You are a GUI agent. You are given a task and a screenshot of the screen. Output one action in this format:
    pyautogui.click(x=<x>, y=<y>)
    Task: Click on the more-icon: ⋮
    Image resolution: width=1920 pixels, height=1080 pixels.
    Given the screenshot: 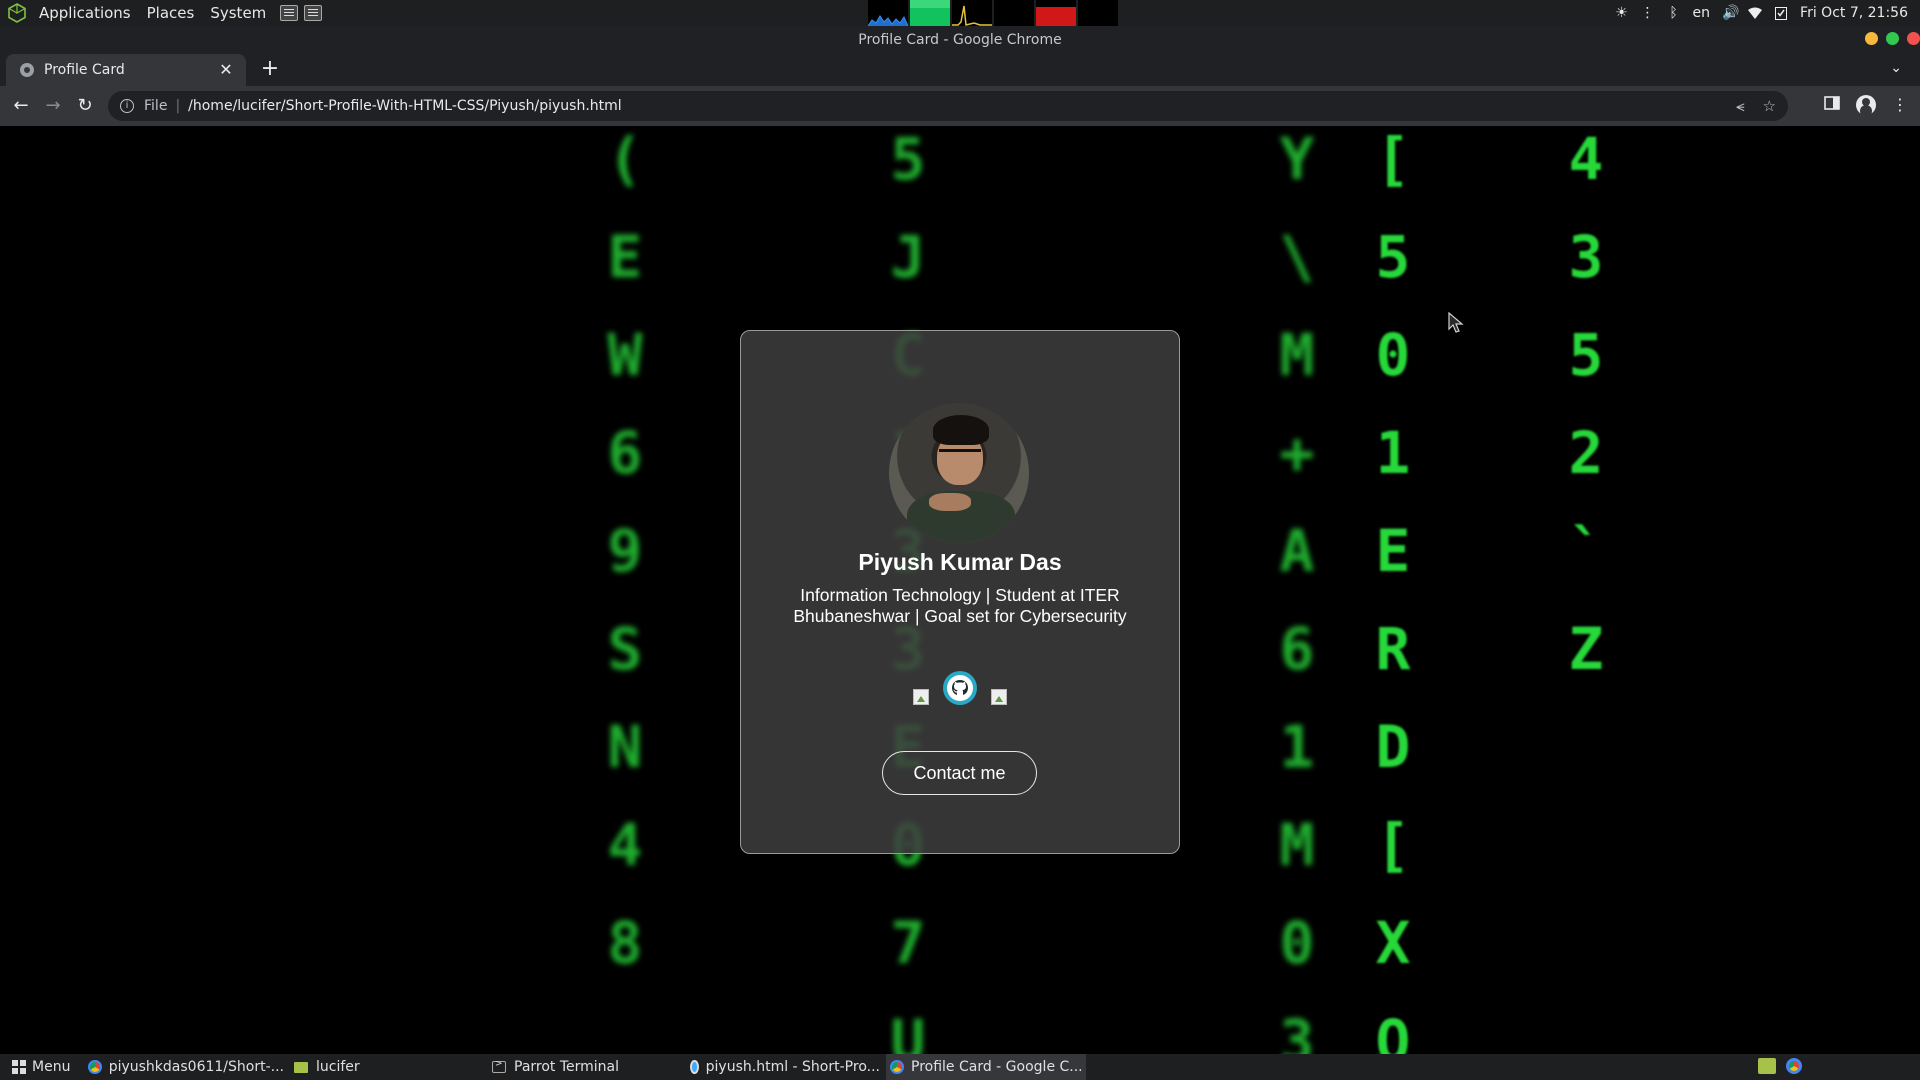 What is the action you would take?
    pyautogui.click(x=1648, y=13)
    